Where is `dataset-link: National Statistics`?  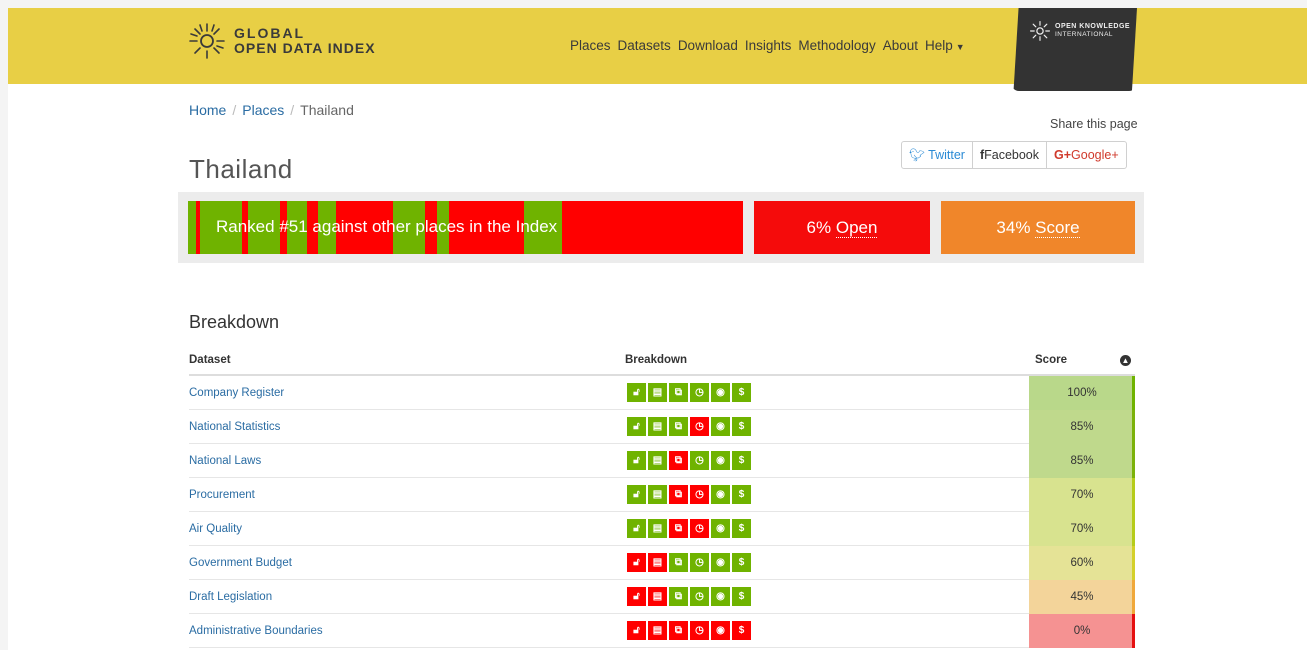 dataset-link: National Statistics is located at coordinates (234, 427).